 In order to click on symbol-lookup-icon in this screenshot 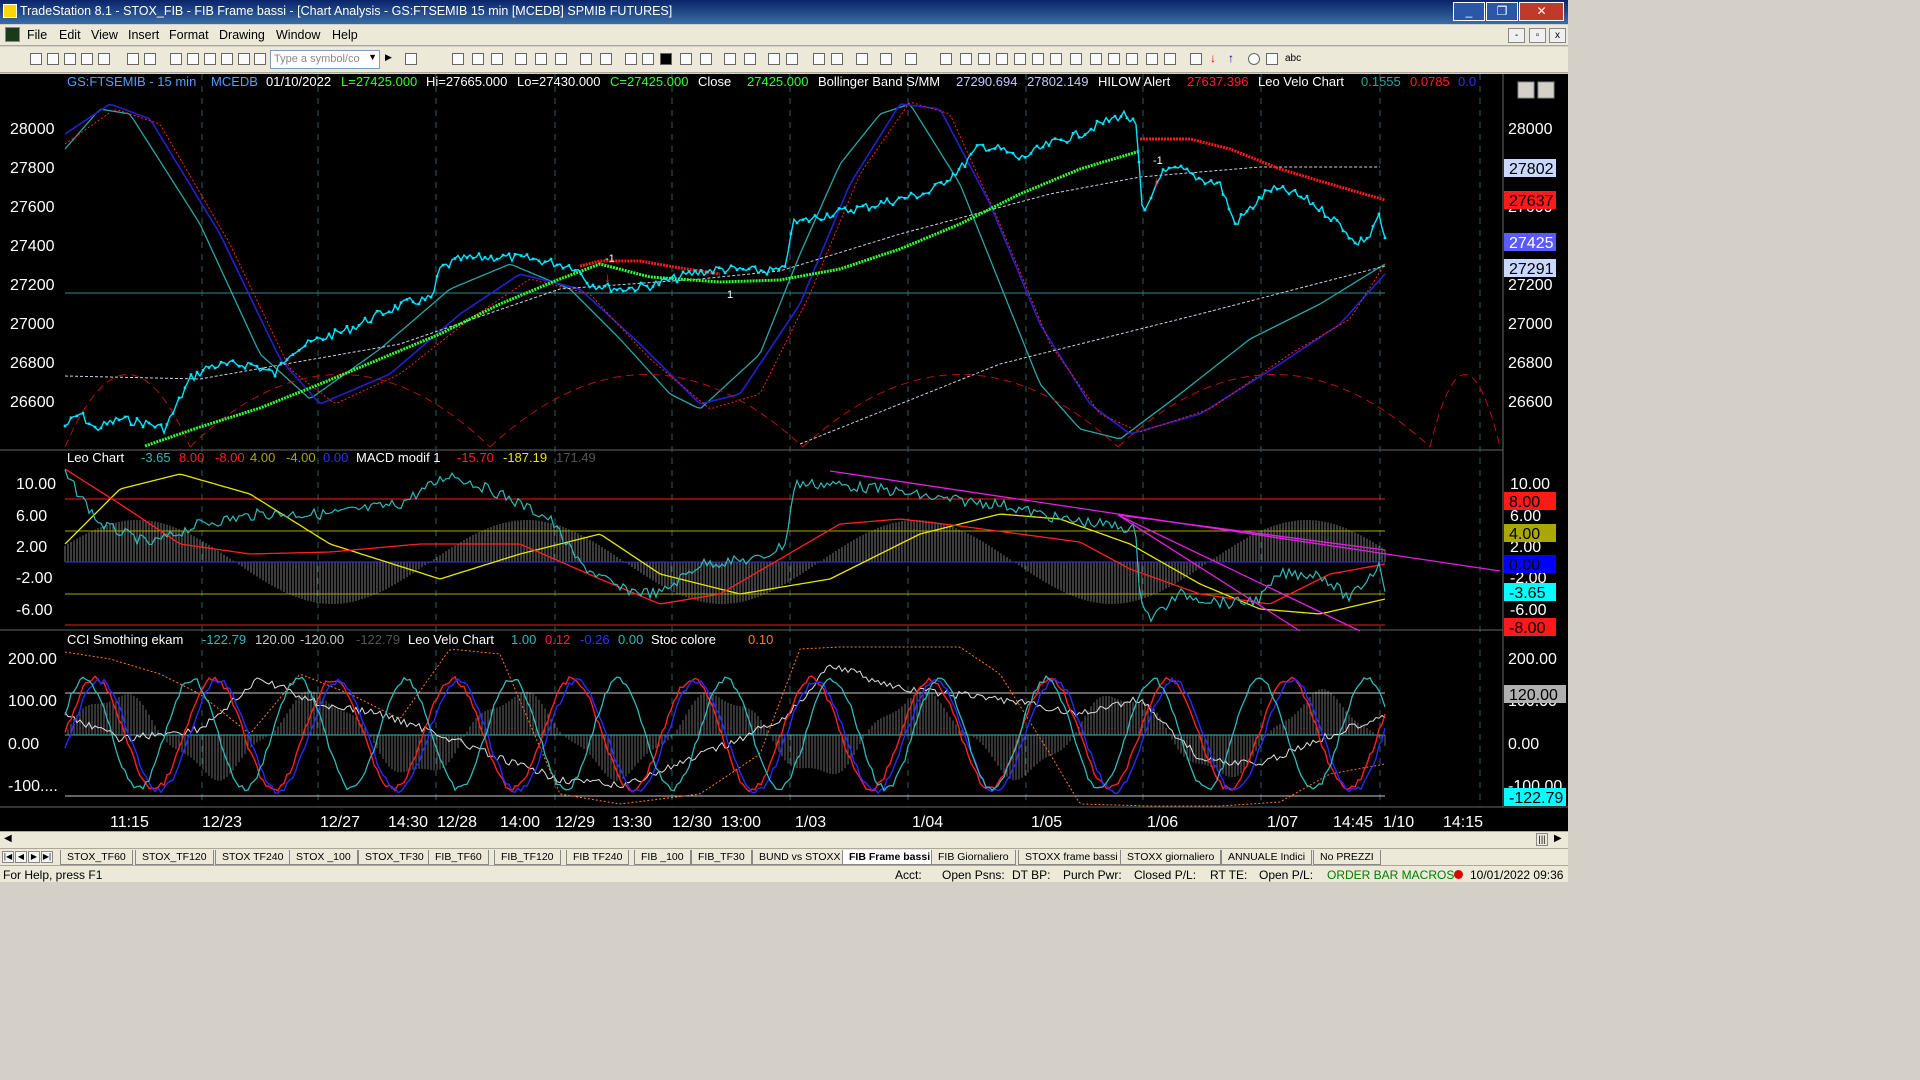, I will do `click(411, 59)`.